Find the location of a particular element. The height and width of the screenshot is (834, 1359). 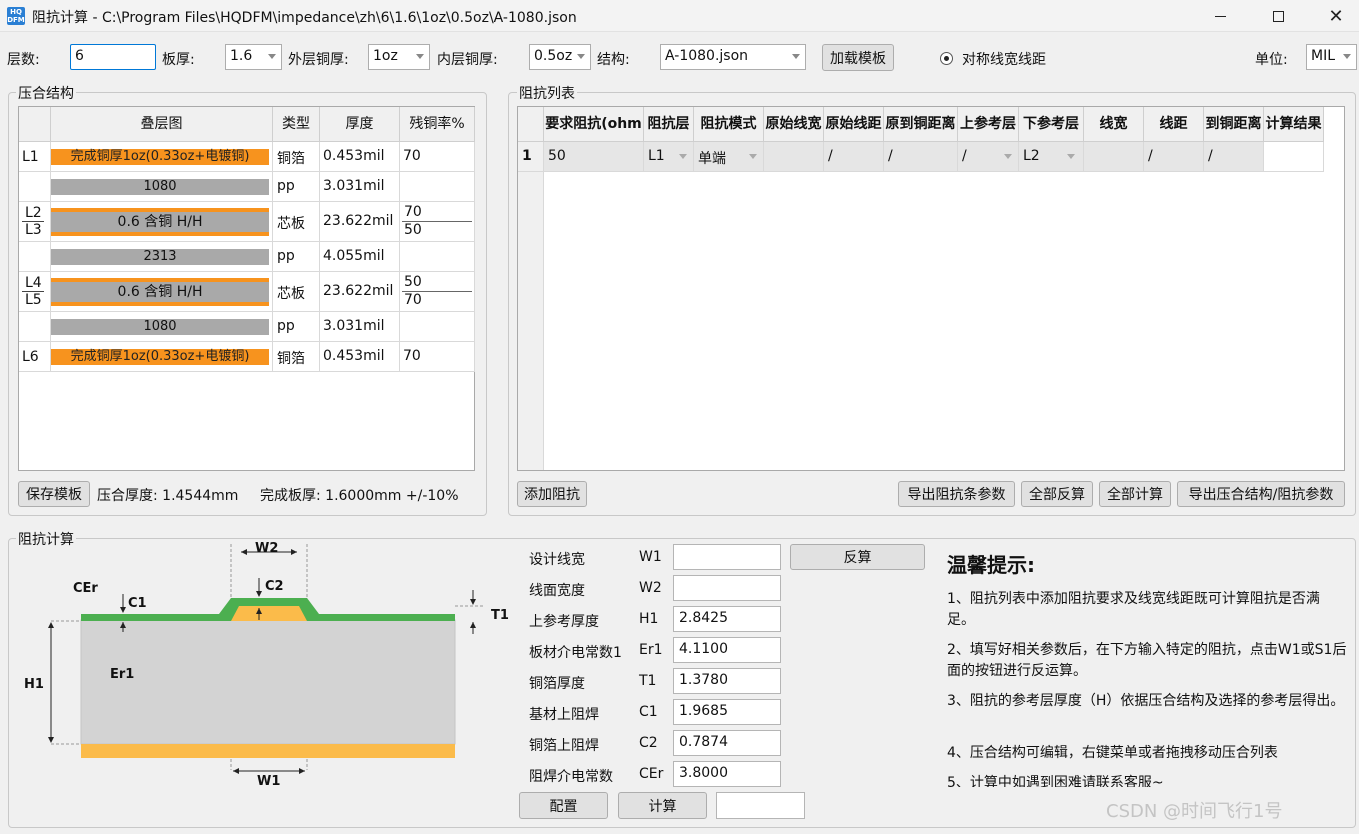

imp-header-1: 阻抗层 is located at coordinates (669, 124).